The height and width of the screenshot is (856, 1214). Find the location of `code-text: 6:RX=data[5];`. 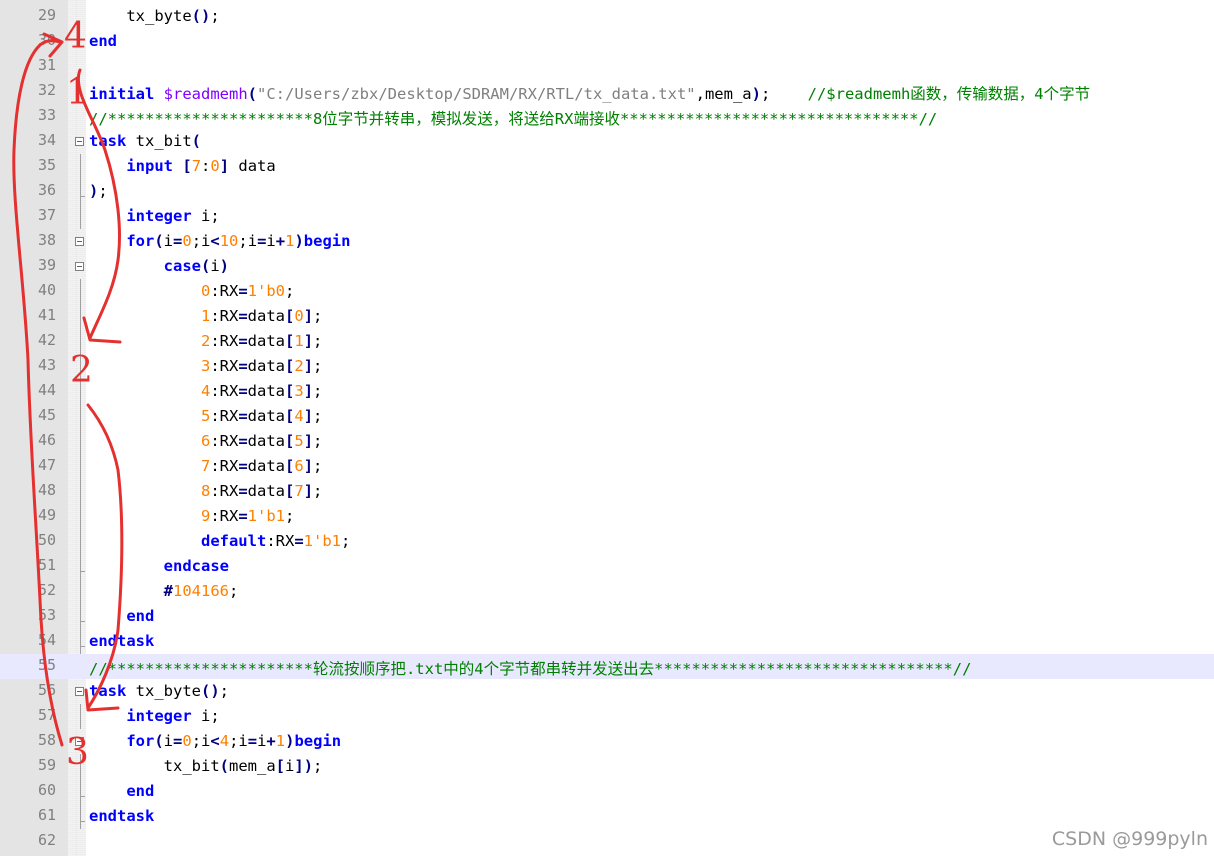

code-text: 6:RX=data[5]; is located at coordinates (205, 441).